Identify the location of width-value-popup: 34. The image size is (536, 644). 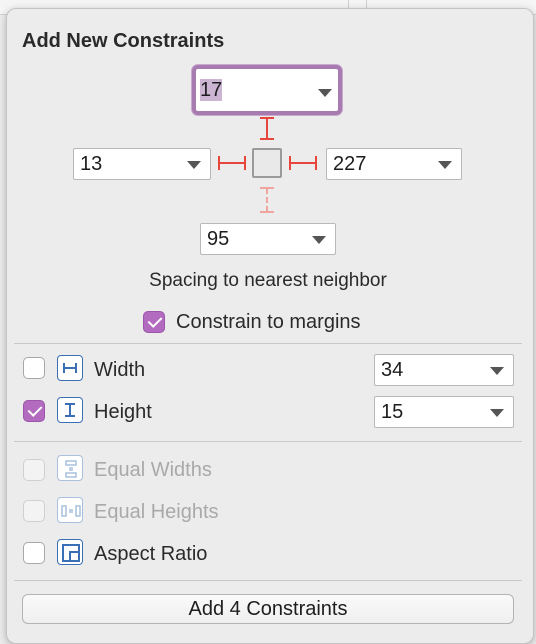
(444, 370).